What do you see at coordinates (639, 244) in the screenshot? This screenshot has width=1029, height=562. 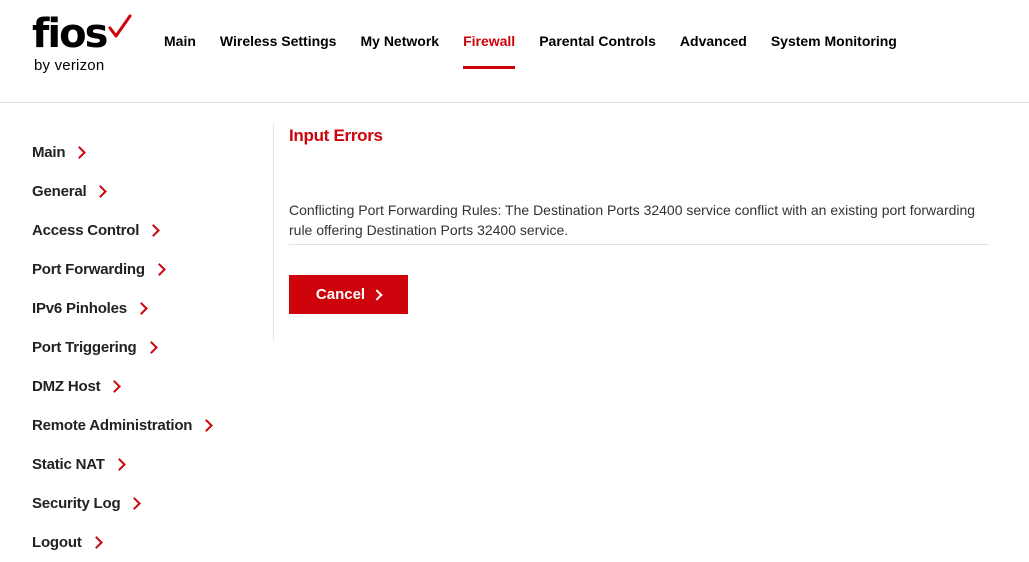 I see `content-divider` at bounding box center [639, 244].